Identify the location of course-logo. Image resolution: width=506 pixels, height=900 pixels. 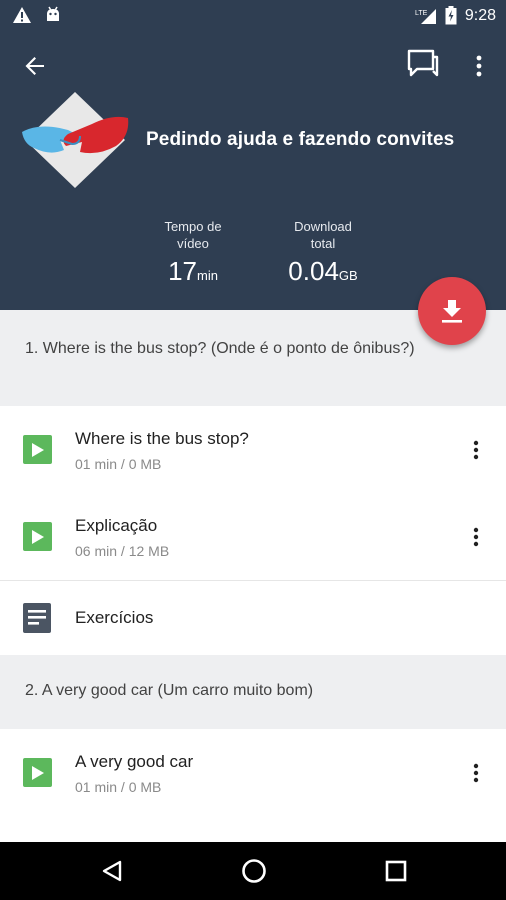
(75, 140).